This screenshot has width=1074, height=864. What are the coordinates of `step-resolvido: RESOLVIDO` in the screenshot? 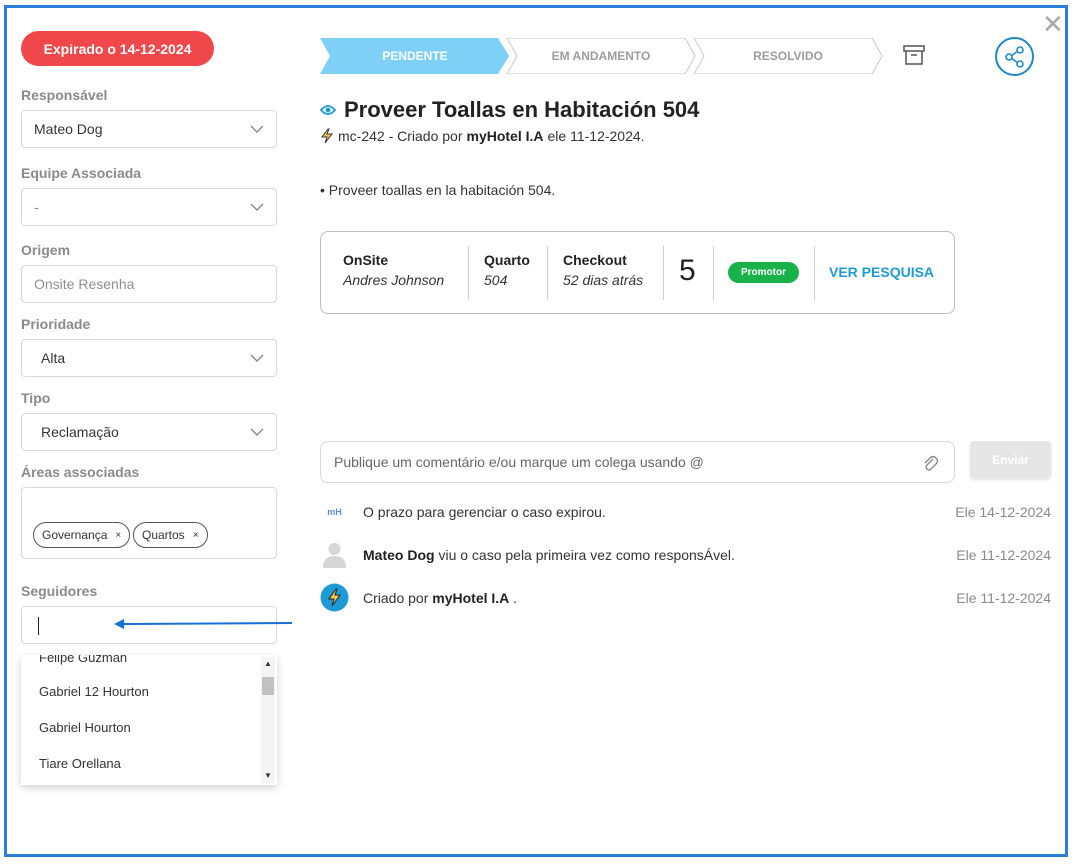 It's located at (788, 56).